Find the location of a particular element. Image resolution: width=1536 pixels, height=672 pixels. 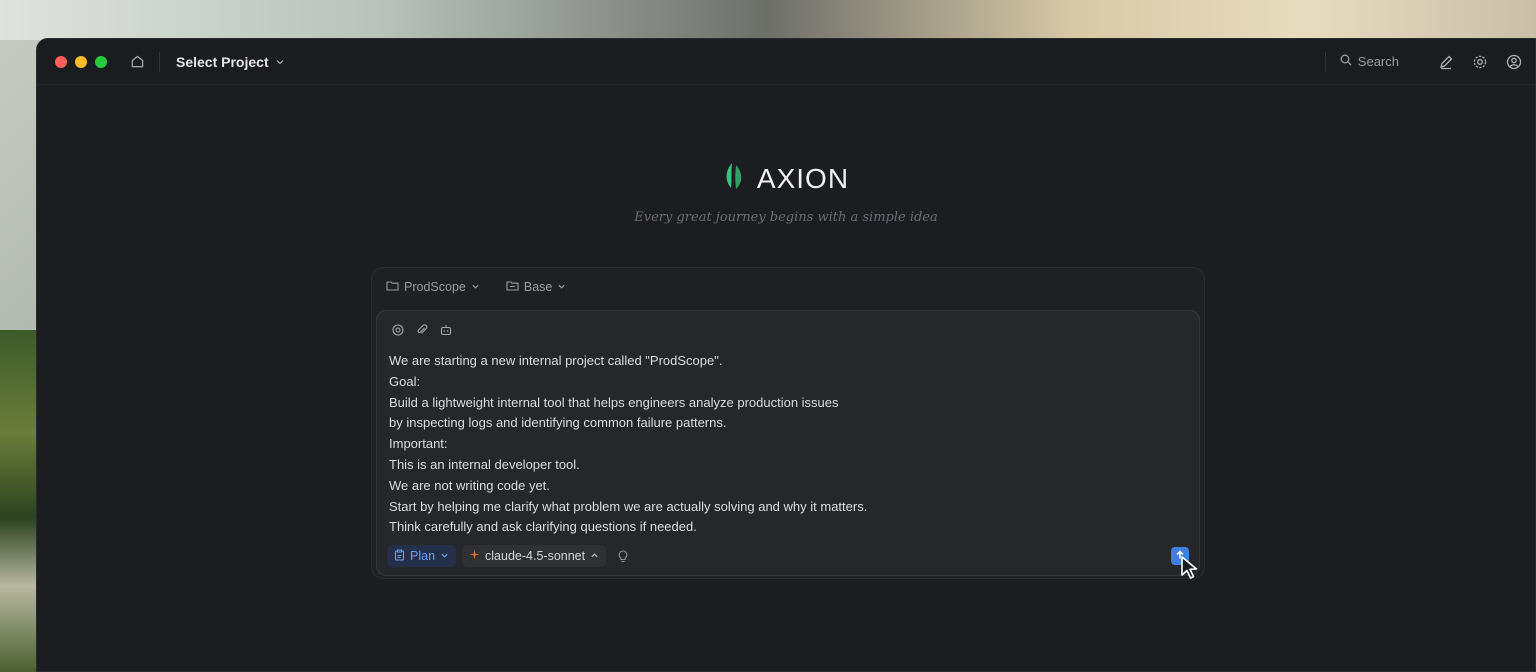

zoom-window-button is located at coordinates (101, 61).